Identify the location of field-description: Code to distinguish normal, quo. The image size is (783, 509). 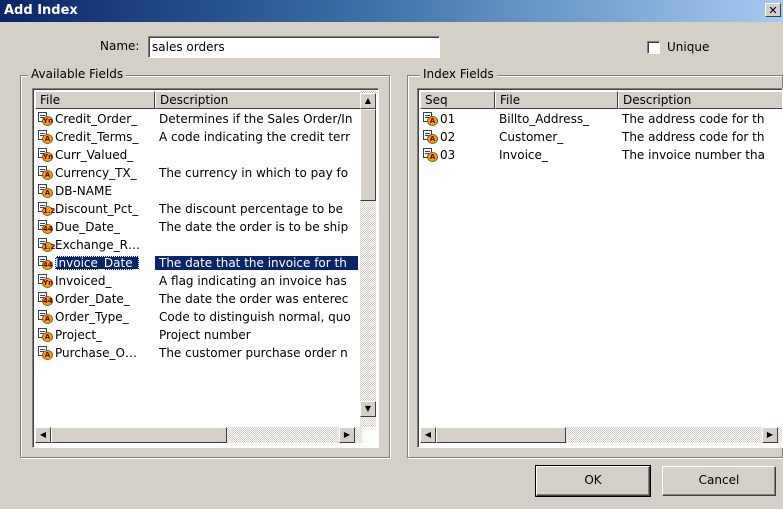
(255, 317).